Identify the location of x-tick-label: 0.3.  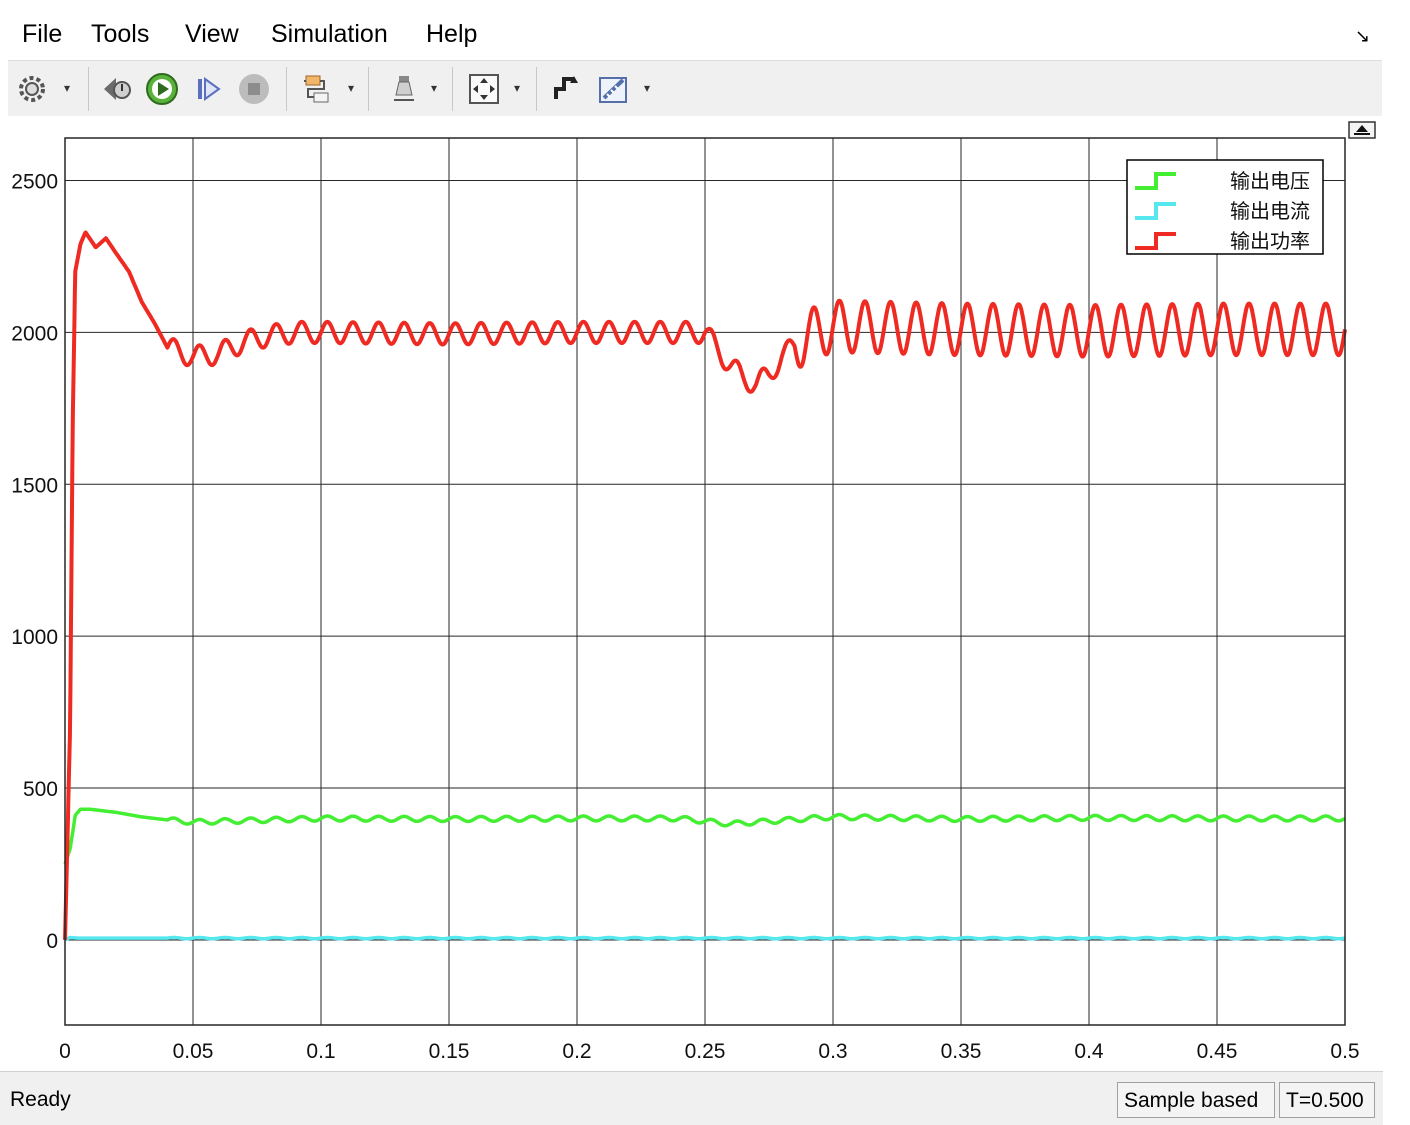
(832, 1051).